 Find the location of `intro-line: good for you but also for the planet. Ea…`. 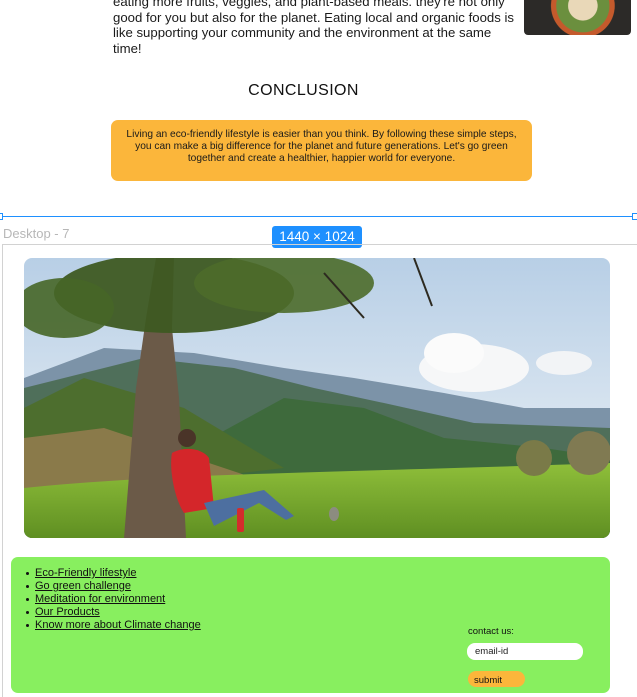

intro-line: good for you but also for the planet. Ea… is located at coordinates (314, 17).